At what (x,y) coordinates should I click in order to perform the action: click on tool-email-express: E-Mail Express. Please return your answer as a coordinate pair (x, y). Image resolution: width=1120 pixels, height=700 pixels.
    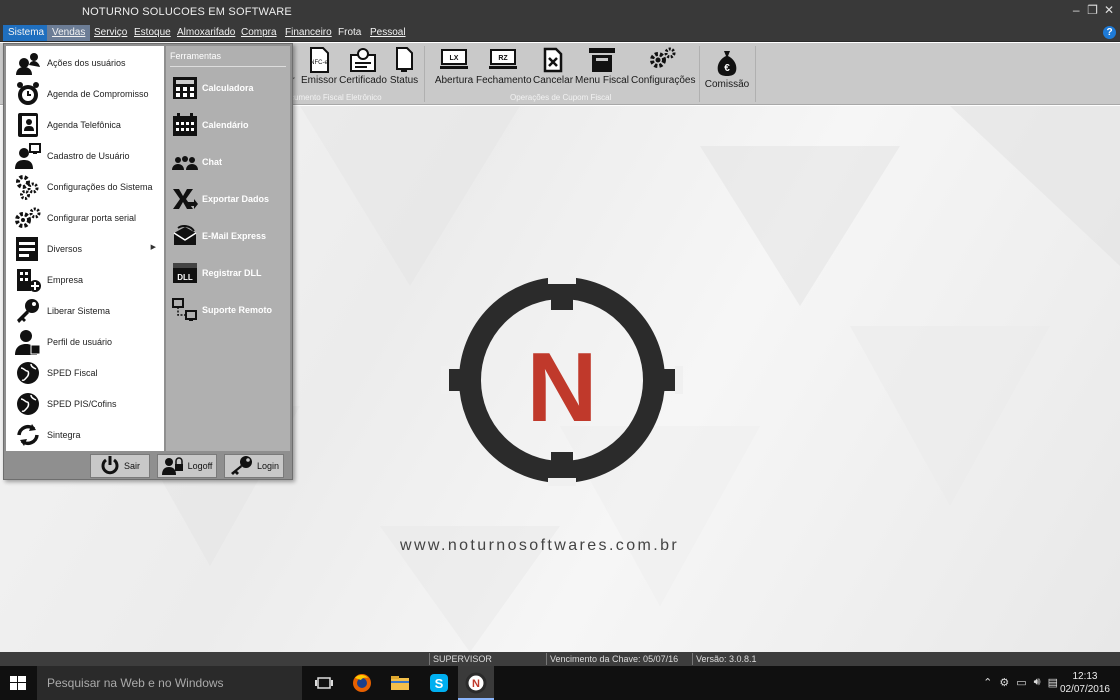
    Looking at the image, I should click on (228, 236).